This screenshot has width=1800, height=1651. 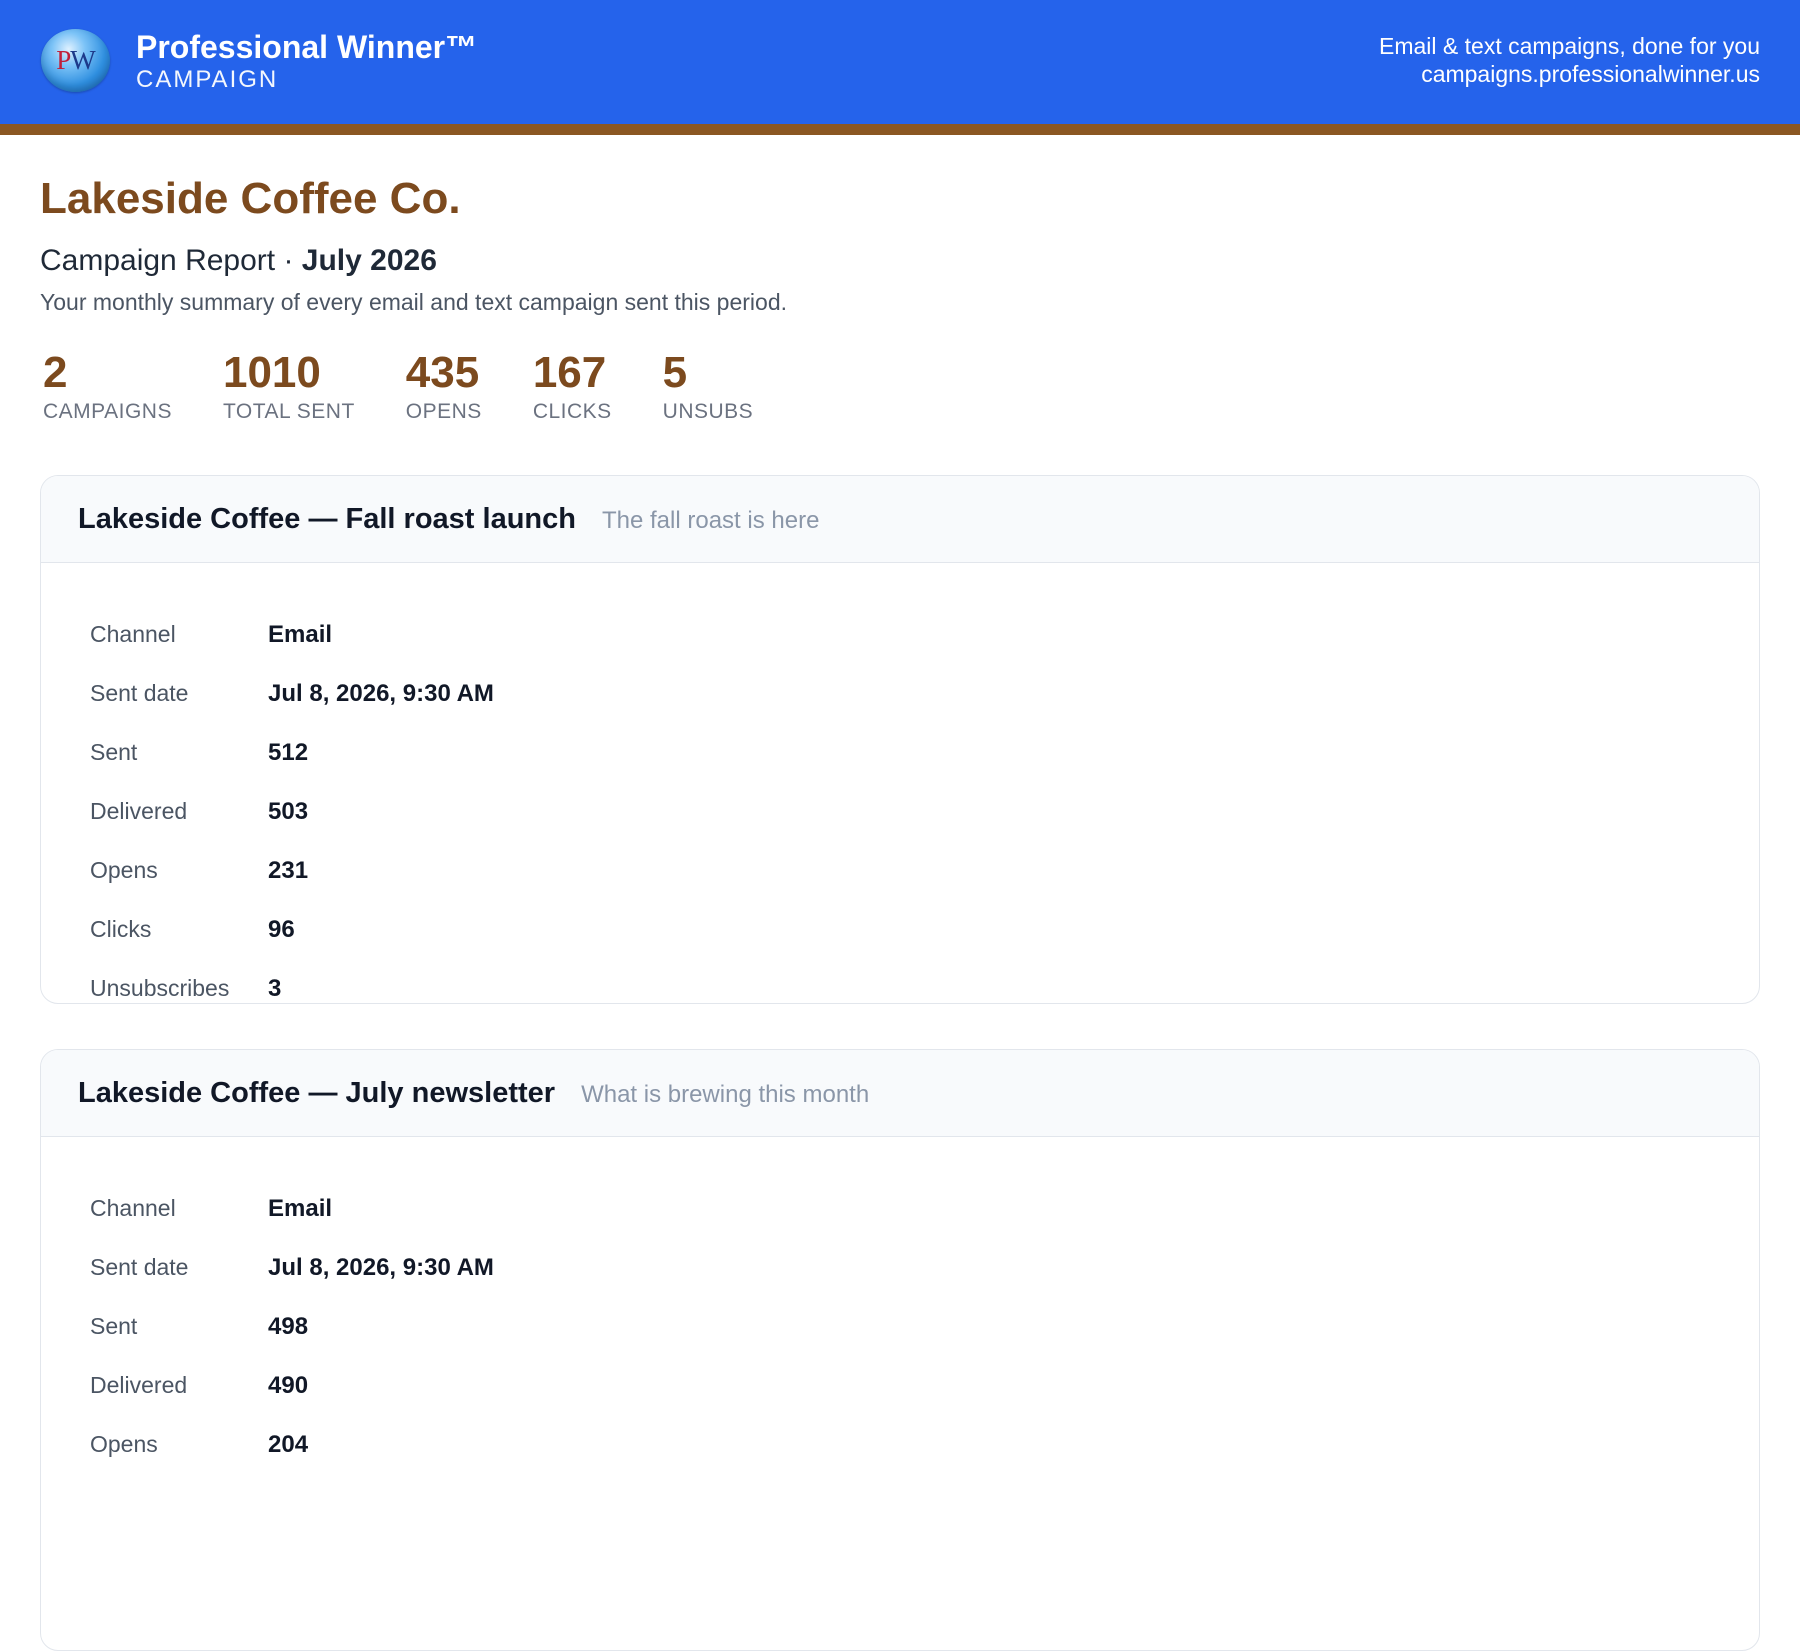 What do you see at coordinates (1569, 46) in the screenshot?
I see `header-tagline: Email & text campaigns, done for you` at bounding box center [1569, 46].